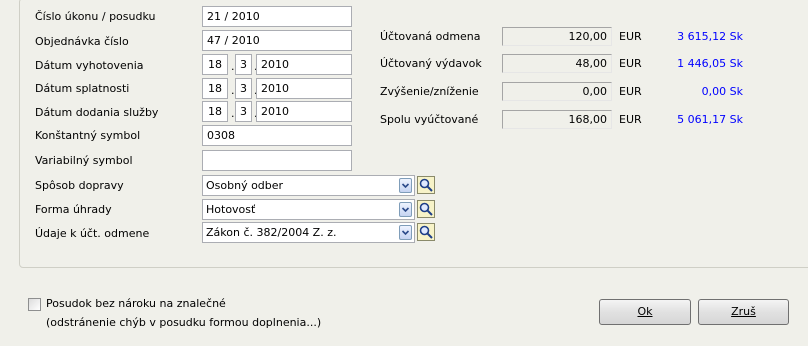 The width and height of the screenshot is (808, 346). What do you see at coordinates (304, 111) in the screenshot?
I see `datum-dodania-year-input: 2010` at bounding box center [304, 111].